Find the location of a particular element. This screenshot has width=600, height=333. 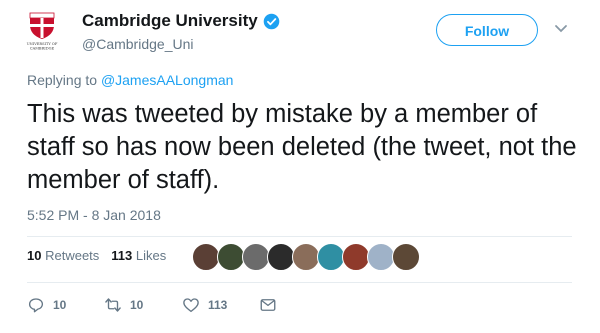

like-count: 113 is located at coordinates (218, 305).